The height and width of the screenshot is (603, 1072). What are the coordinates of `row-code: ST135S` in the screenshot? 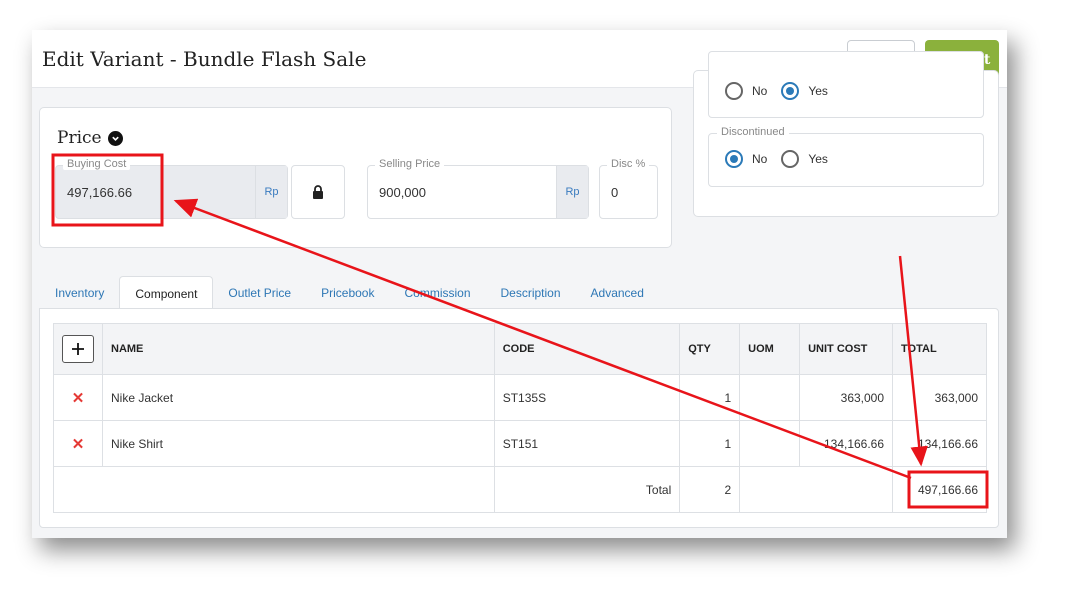 It's located at (587, 397).